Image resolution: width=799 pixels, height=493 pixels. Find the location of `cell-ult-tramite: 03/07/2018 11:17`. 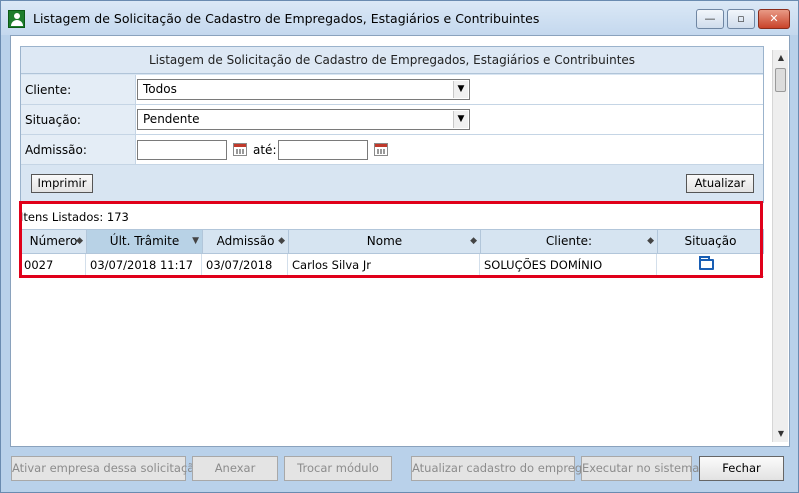

cell-ult-tramite: 03/07/2018 11:17 is located at coordinates (144, 265).